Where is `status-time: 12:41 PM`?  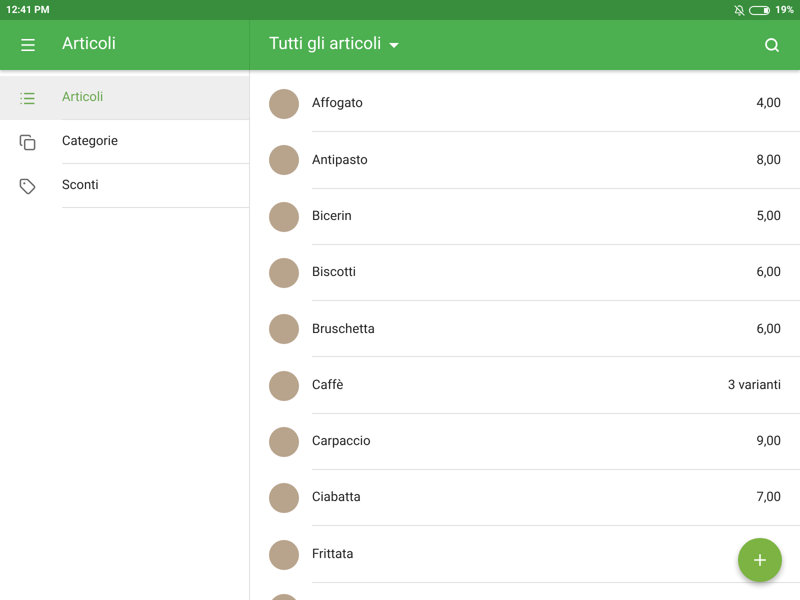 status-time: 12:41 PM is located at coordinates (28, 11).